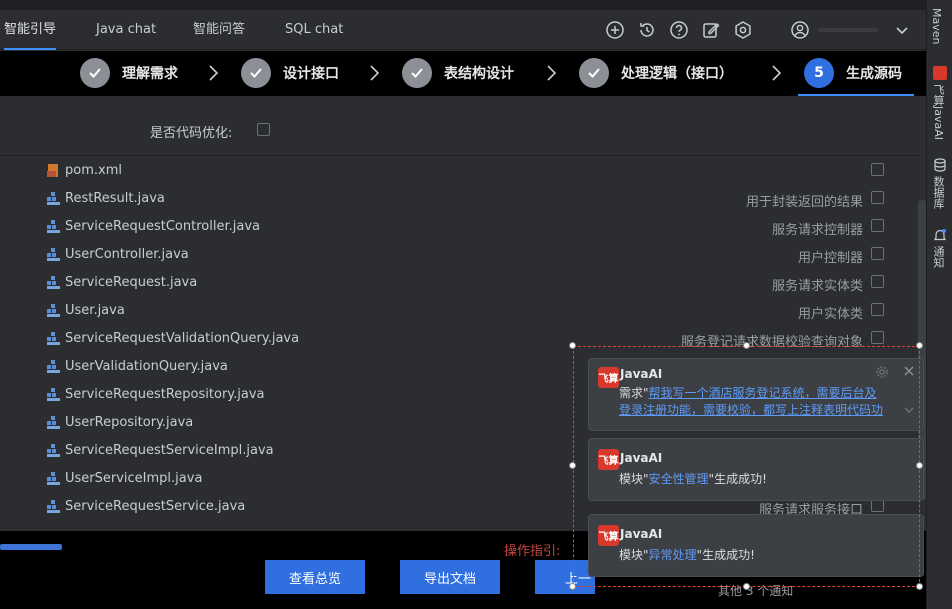 The height and width of the screenshot is (609, 952). I want to click on step-label: 设计接口, so click(311, 74).